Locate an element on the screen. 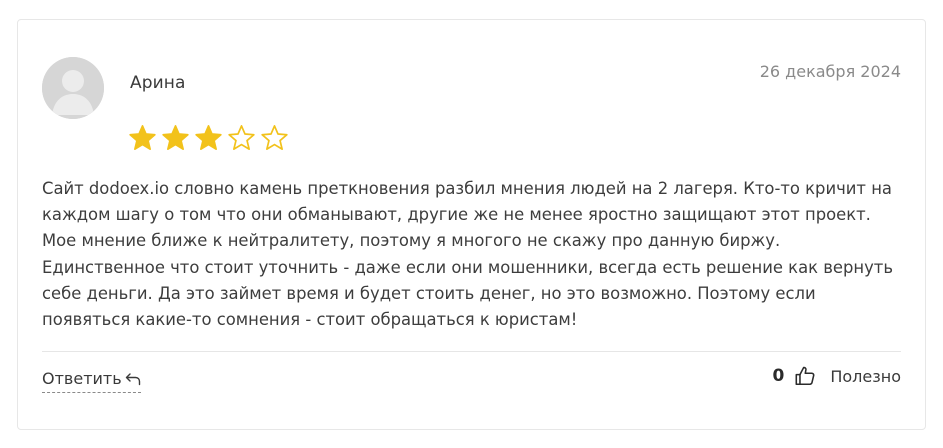  like-button is located at coordinates (805, 376).